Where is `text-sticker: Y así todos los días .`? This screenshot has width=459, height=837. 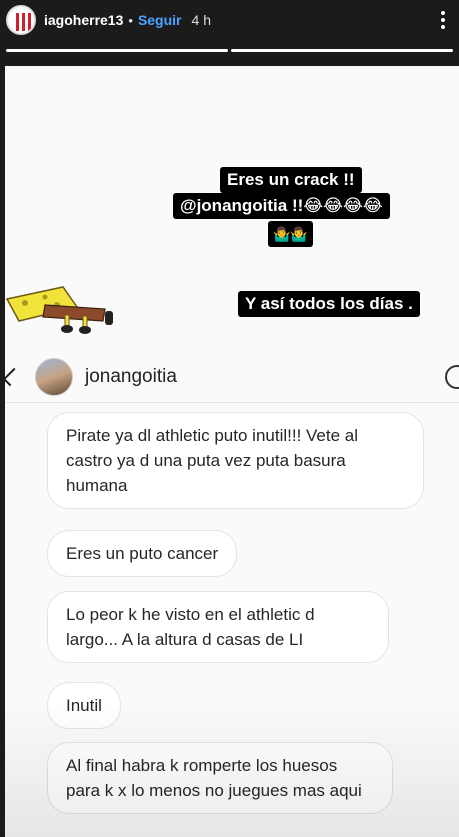 text-sticker: Y así todos los días . is located at coordinates (329, 304).